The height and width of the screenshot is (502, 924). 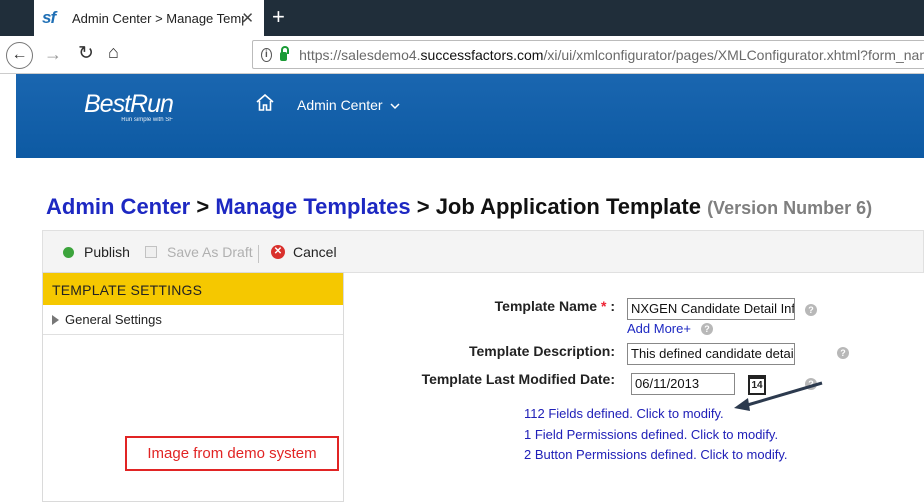 I want to click on url-domain: successfactors.com, so click(x=482, y=54).